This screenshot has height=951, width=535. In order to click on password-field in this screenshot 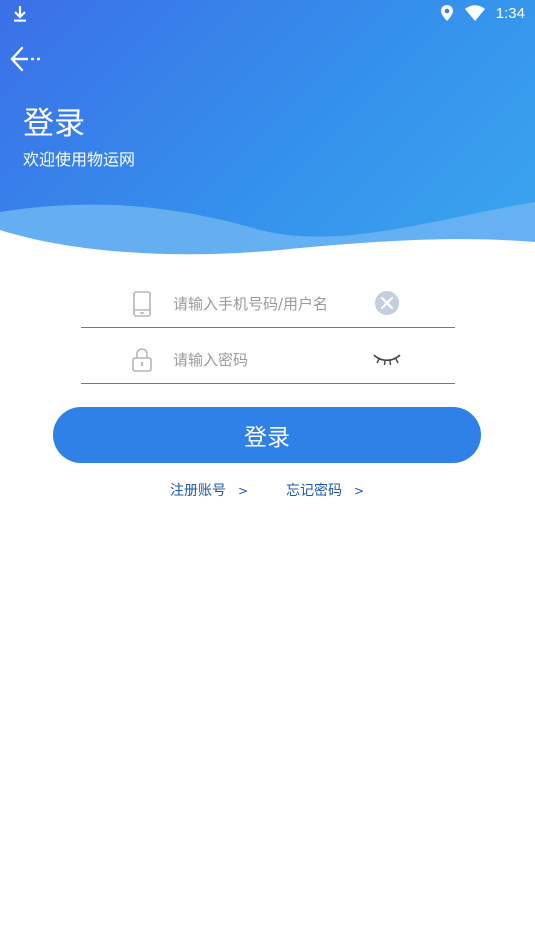, I will do `click(268, 360)`.